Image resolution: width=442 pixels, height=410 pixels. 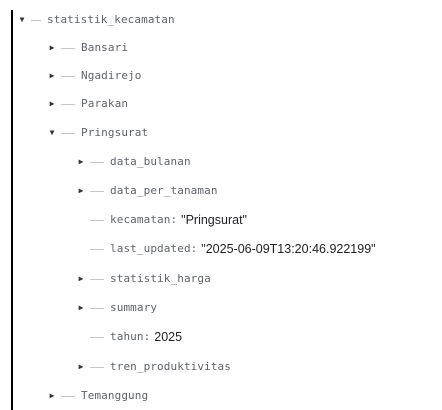 I want to click on node-value: 2025, so click(x=168, y=337).